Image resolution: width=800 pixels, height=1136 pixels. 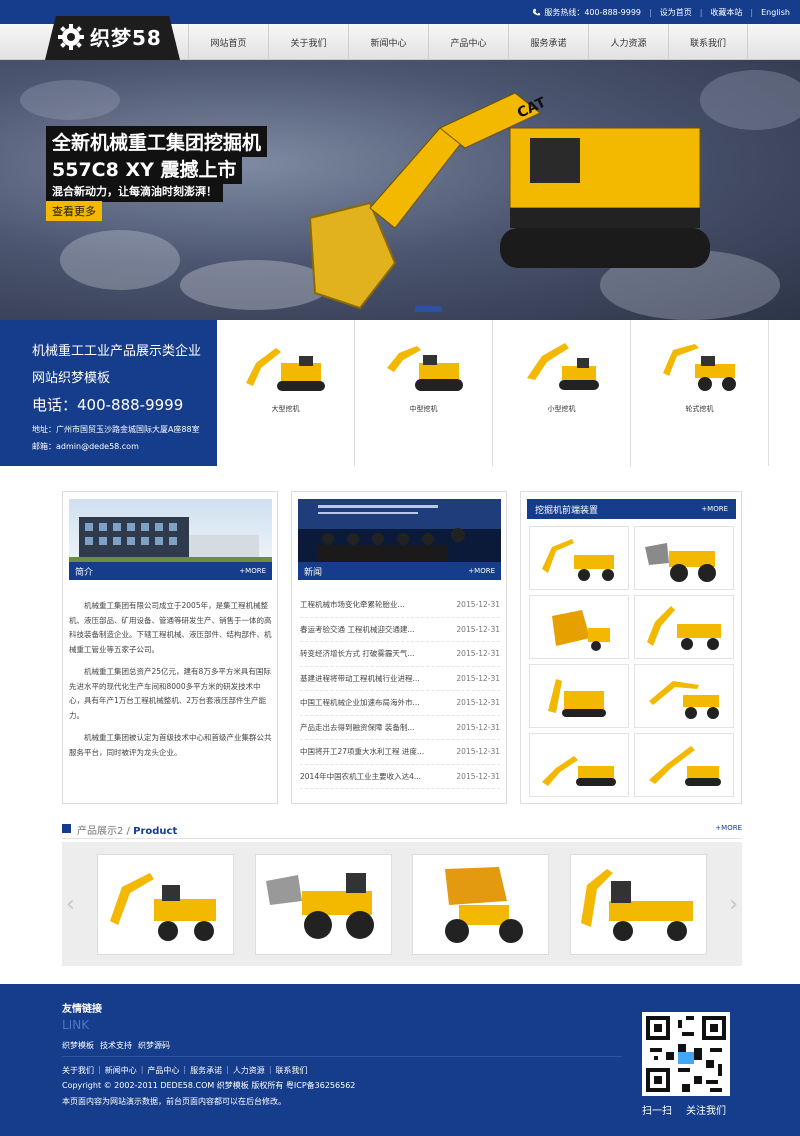 I want to click on footer-note: 本页面内容为网站演示数据，前台页面内容都可以在后台修改。, so click(x=174, y=1101).